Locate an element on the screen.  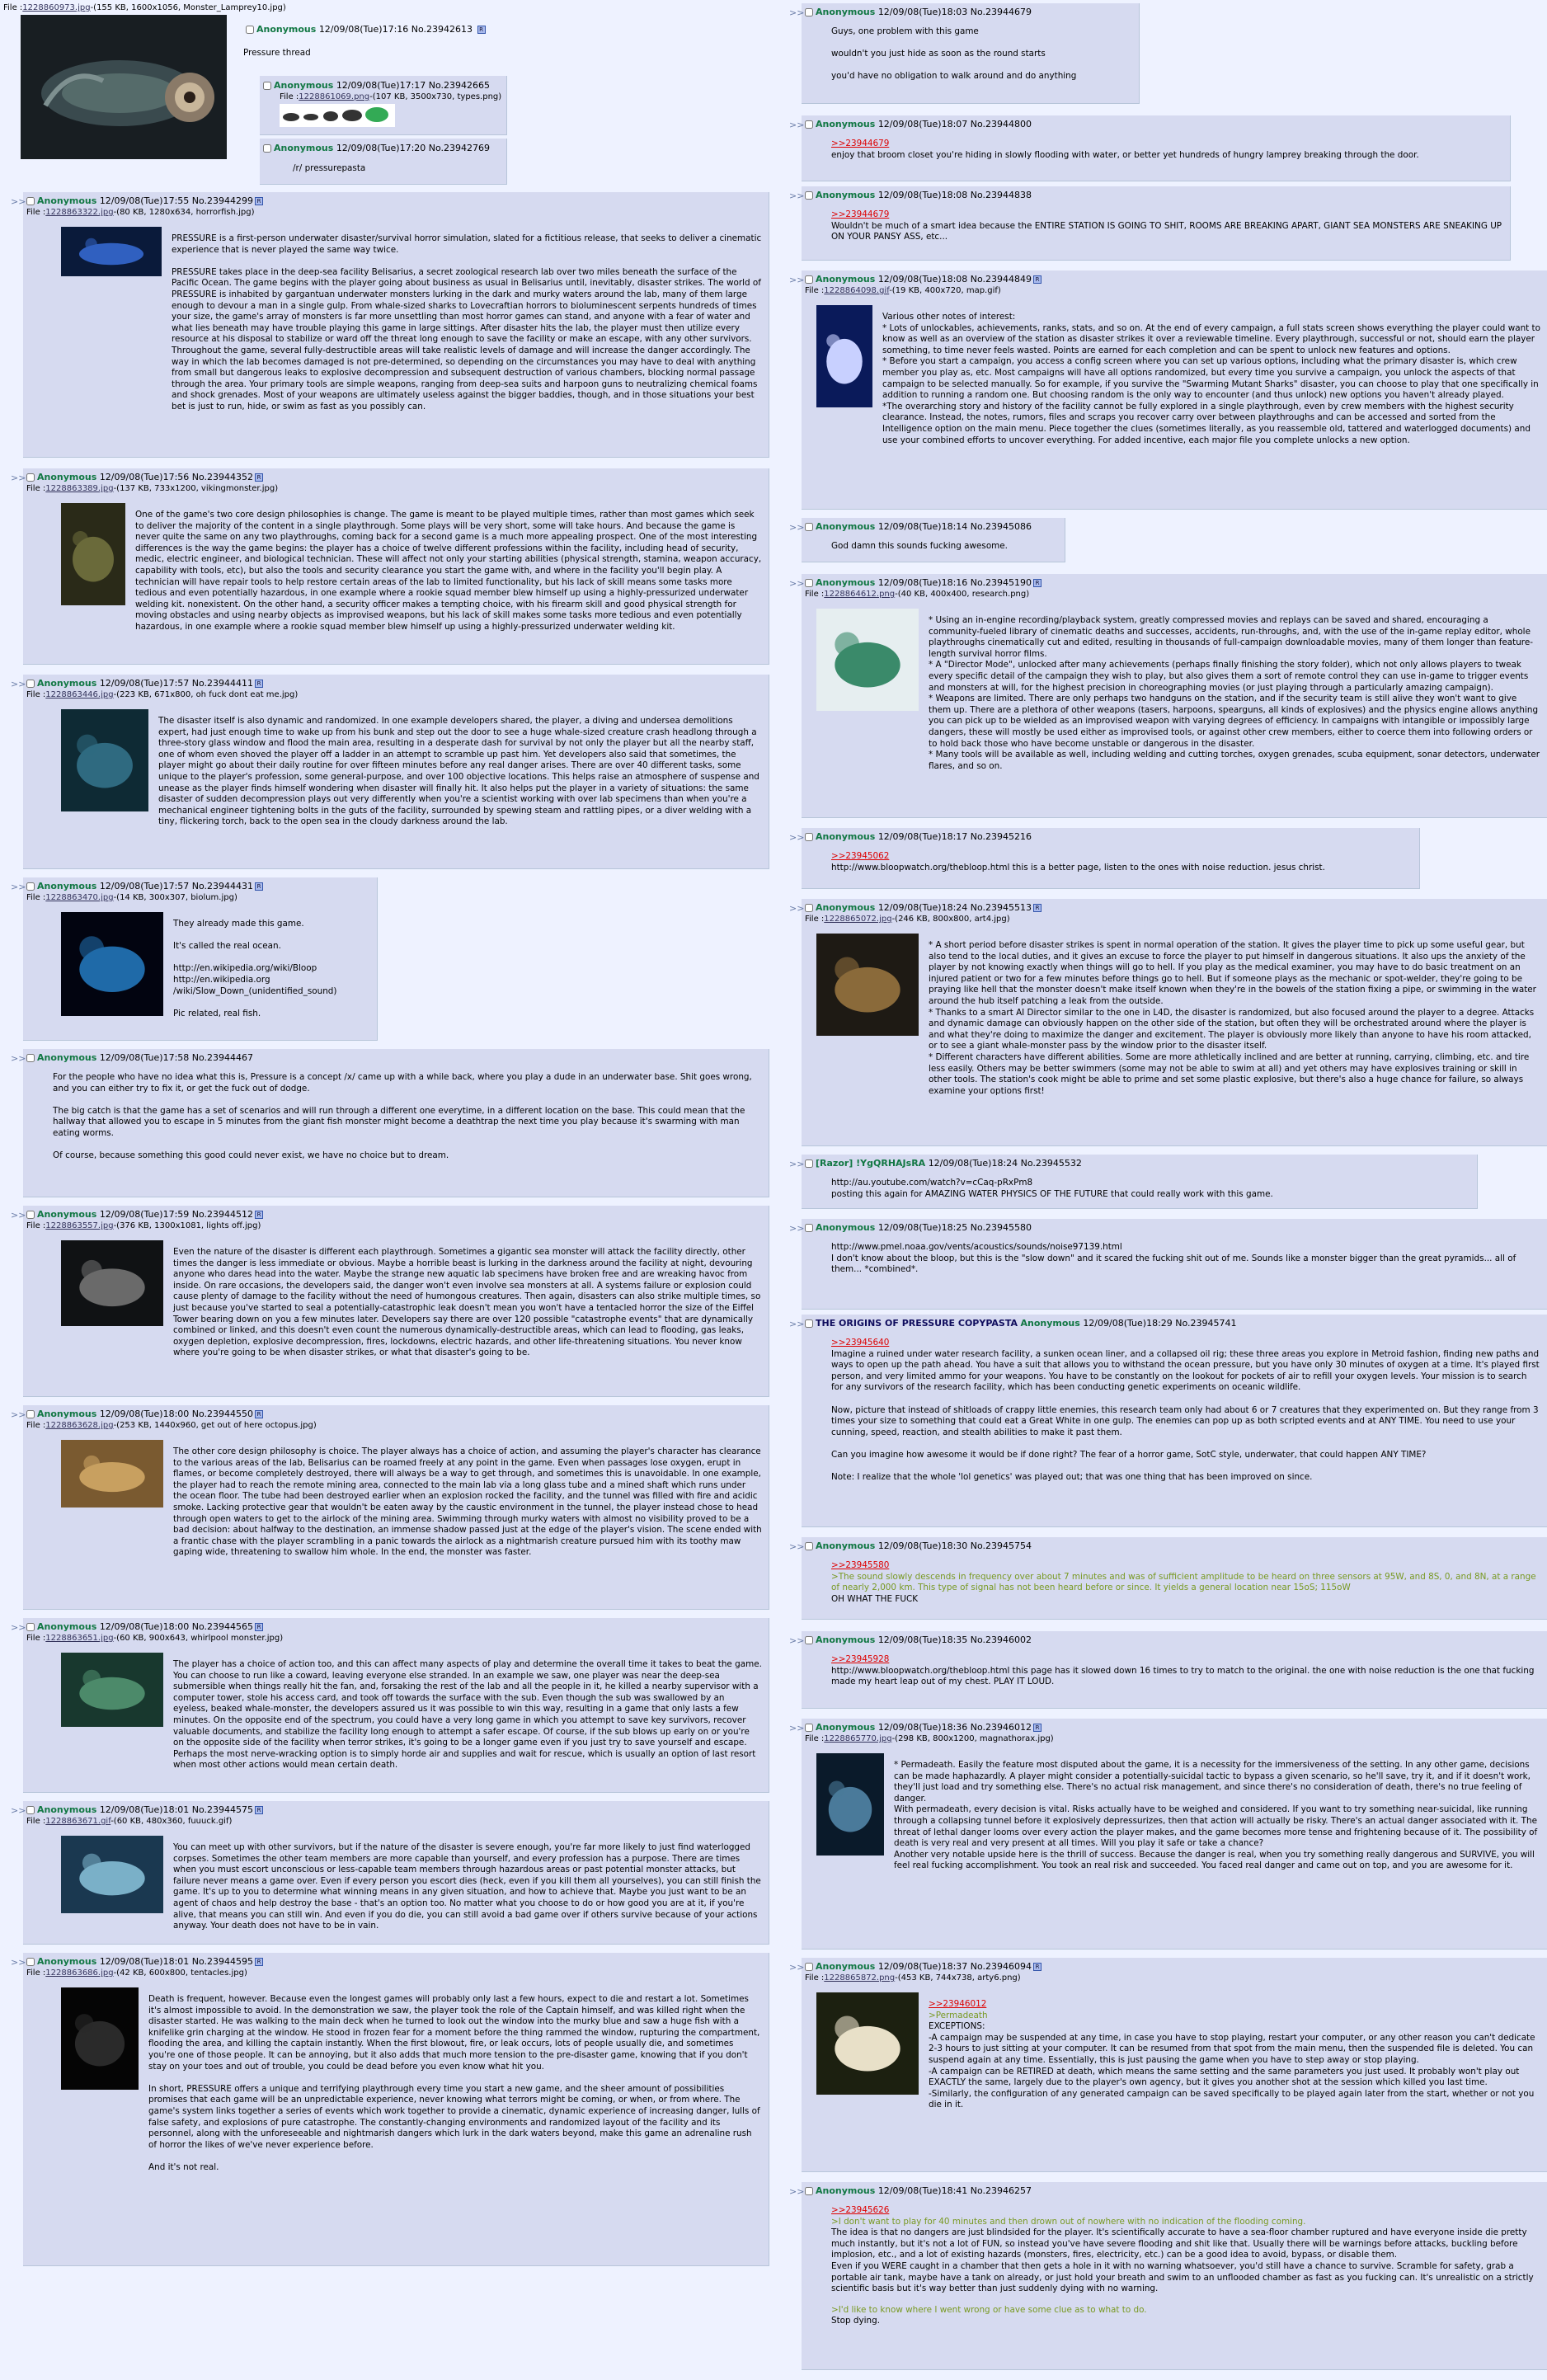
file-link: 1228863470.jpg is located at coordinates (79, 897).